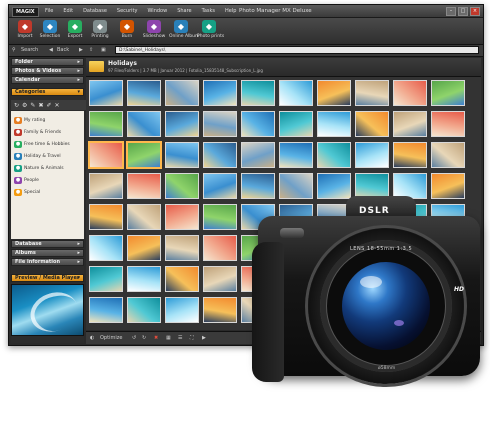 The height and width of the screenshot is (429, 490). I want to click on menu-item-help: Help, so click(230, 11).